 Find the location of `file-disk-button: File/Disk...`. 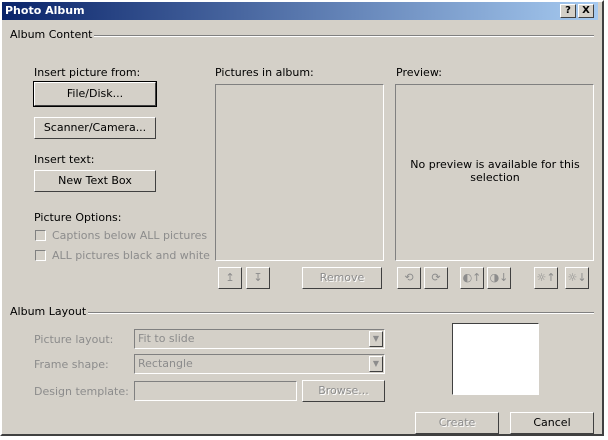

file-disk-button: File/Disk... is located at coordinates (95, 94).